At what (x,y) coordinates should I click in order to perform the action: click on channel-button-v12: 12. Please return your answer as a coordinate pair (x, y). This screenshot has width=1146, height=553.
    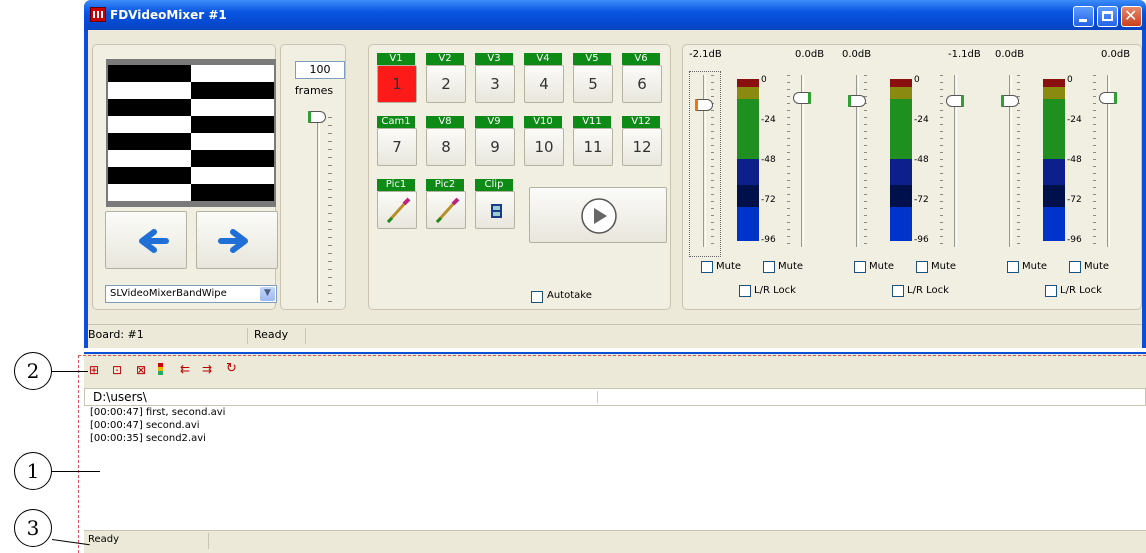
    Looking at the image, I should click on (642, 147).